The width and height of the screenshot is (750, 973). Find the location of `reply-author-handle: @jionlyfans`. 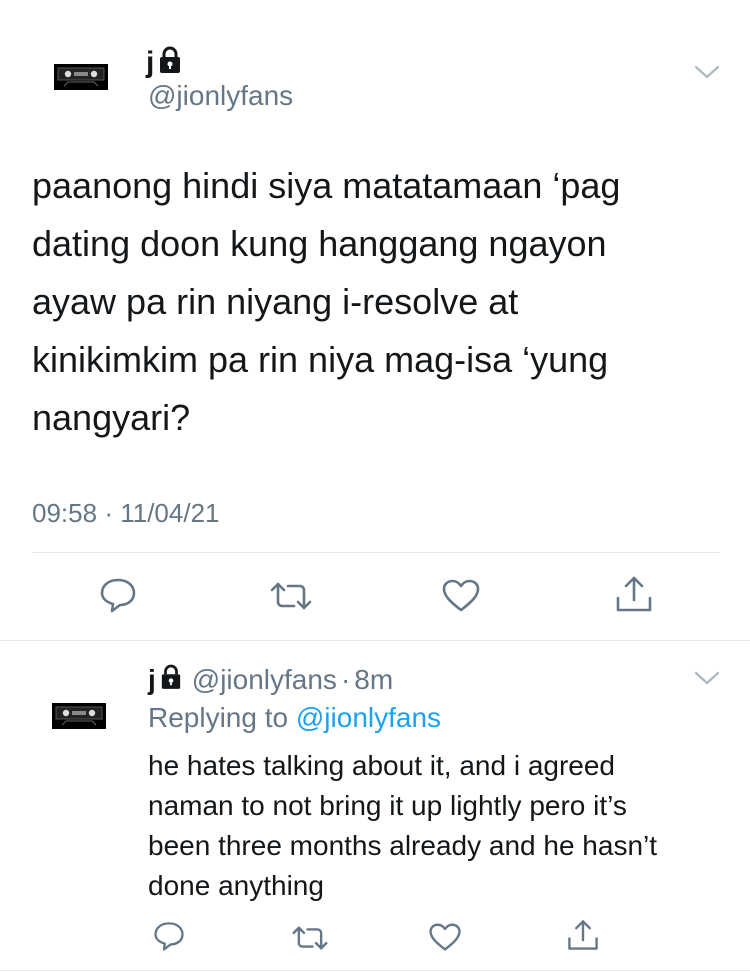

reply-author-handle: @jionlyfans is located at coordinates (264, 679).